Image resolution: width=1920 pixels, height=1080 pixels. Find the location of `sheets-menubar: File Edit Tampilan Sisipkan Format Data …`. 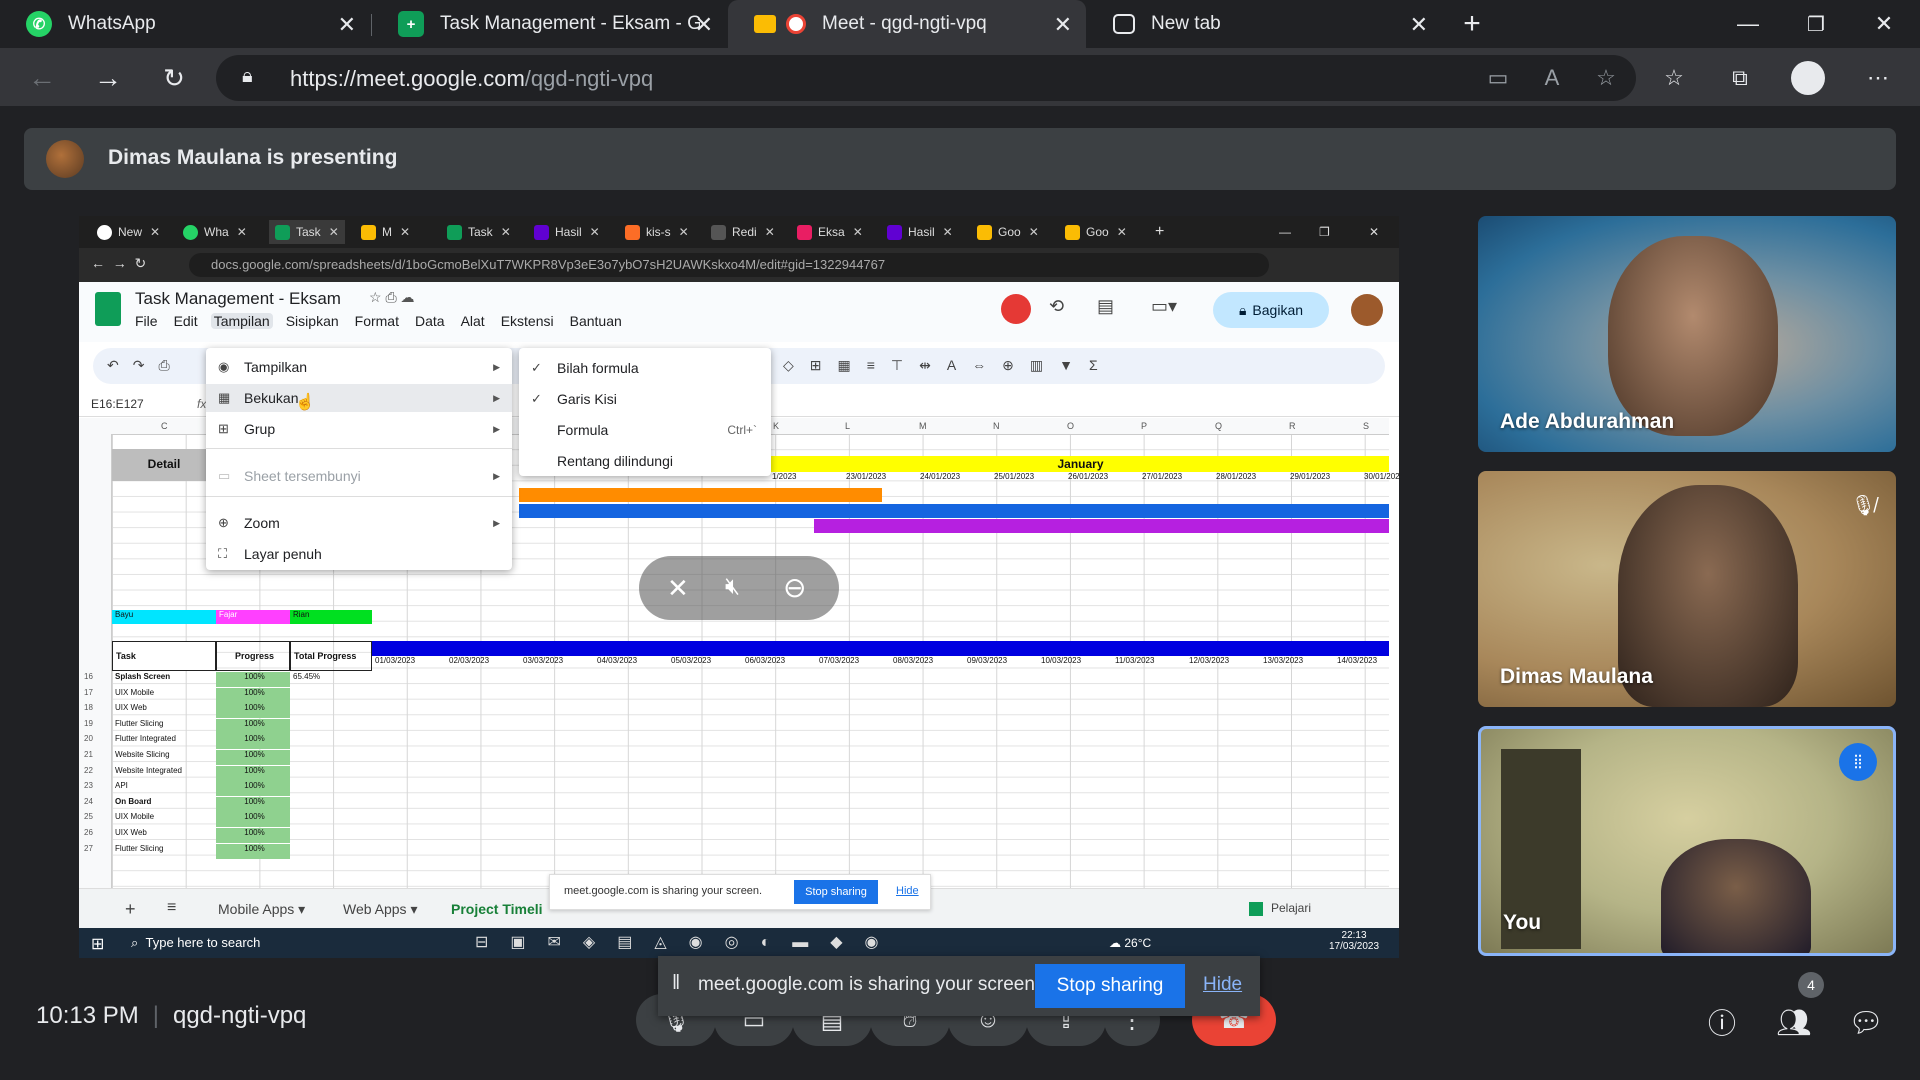

sheets-menubar: File Edit Tampilan Sisipkan Format Data … is located at coordinates (386, 321).